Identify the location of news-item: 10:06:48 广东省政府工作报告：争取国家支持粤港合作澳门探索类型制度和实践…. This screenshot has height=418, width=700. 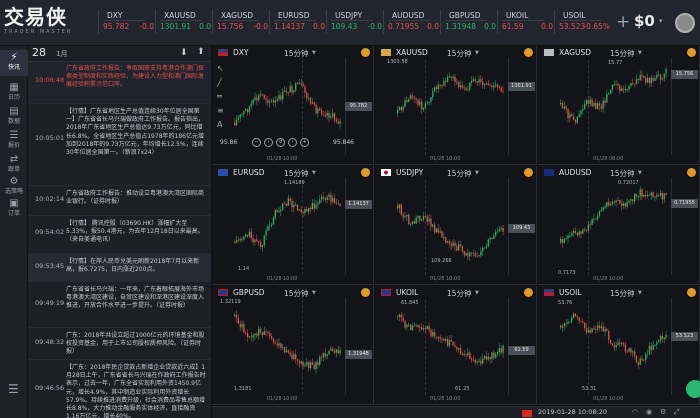
(119, 83).